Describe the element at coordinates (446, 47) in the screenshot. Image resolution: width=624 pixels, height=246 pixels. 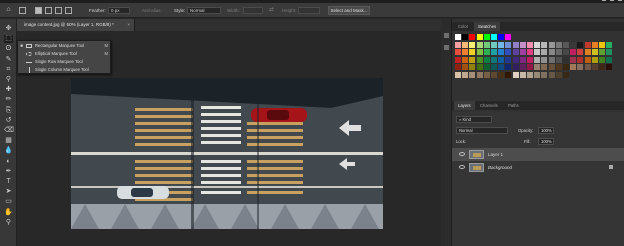
I see `properties-panel-icon` at that location.